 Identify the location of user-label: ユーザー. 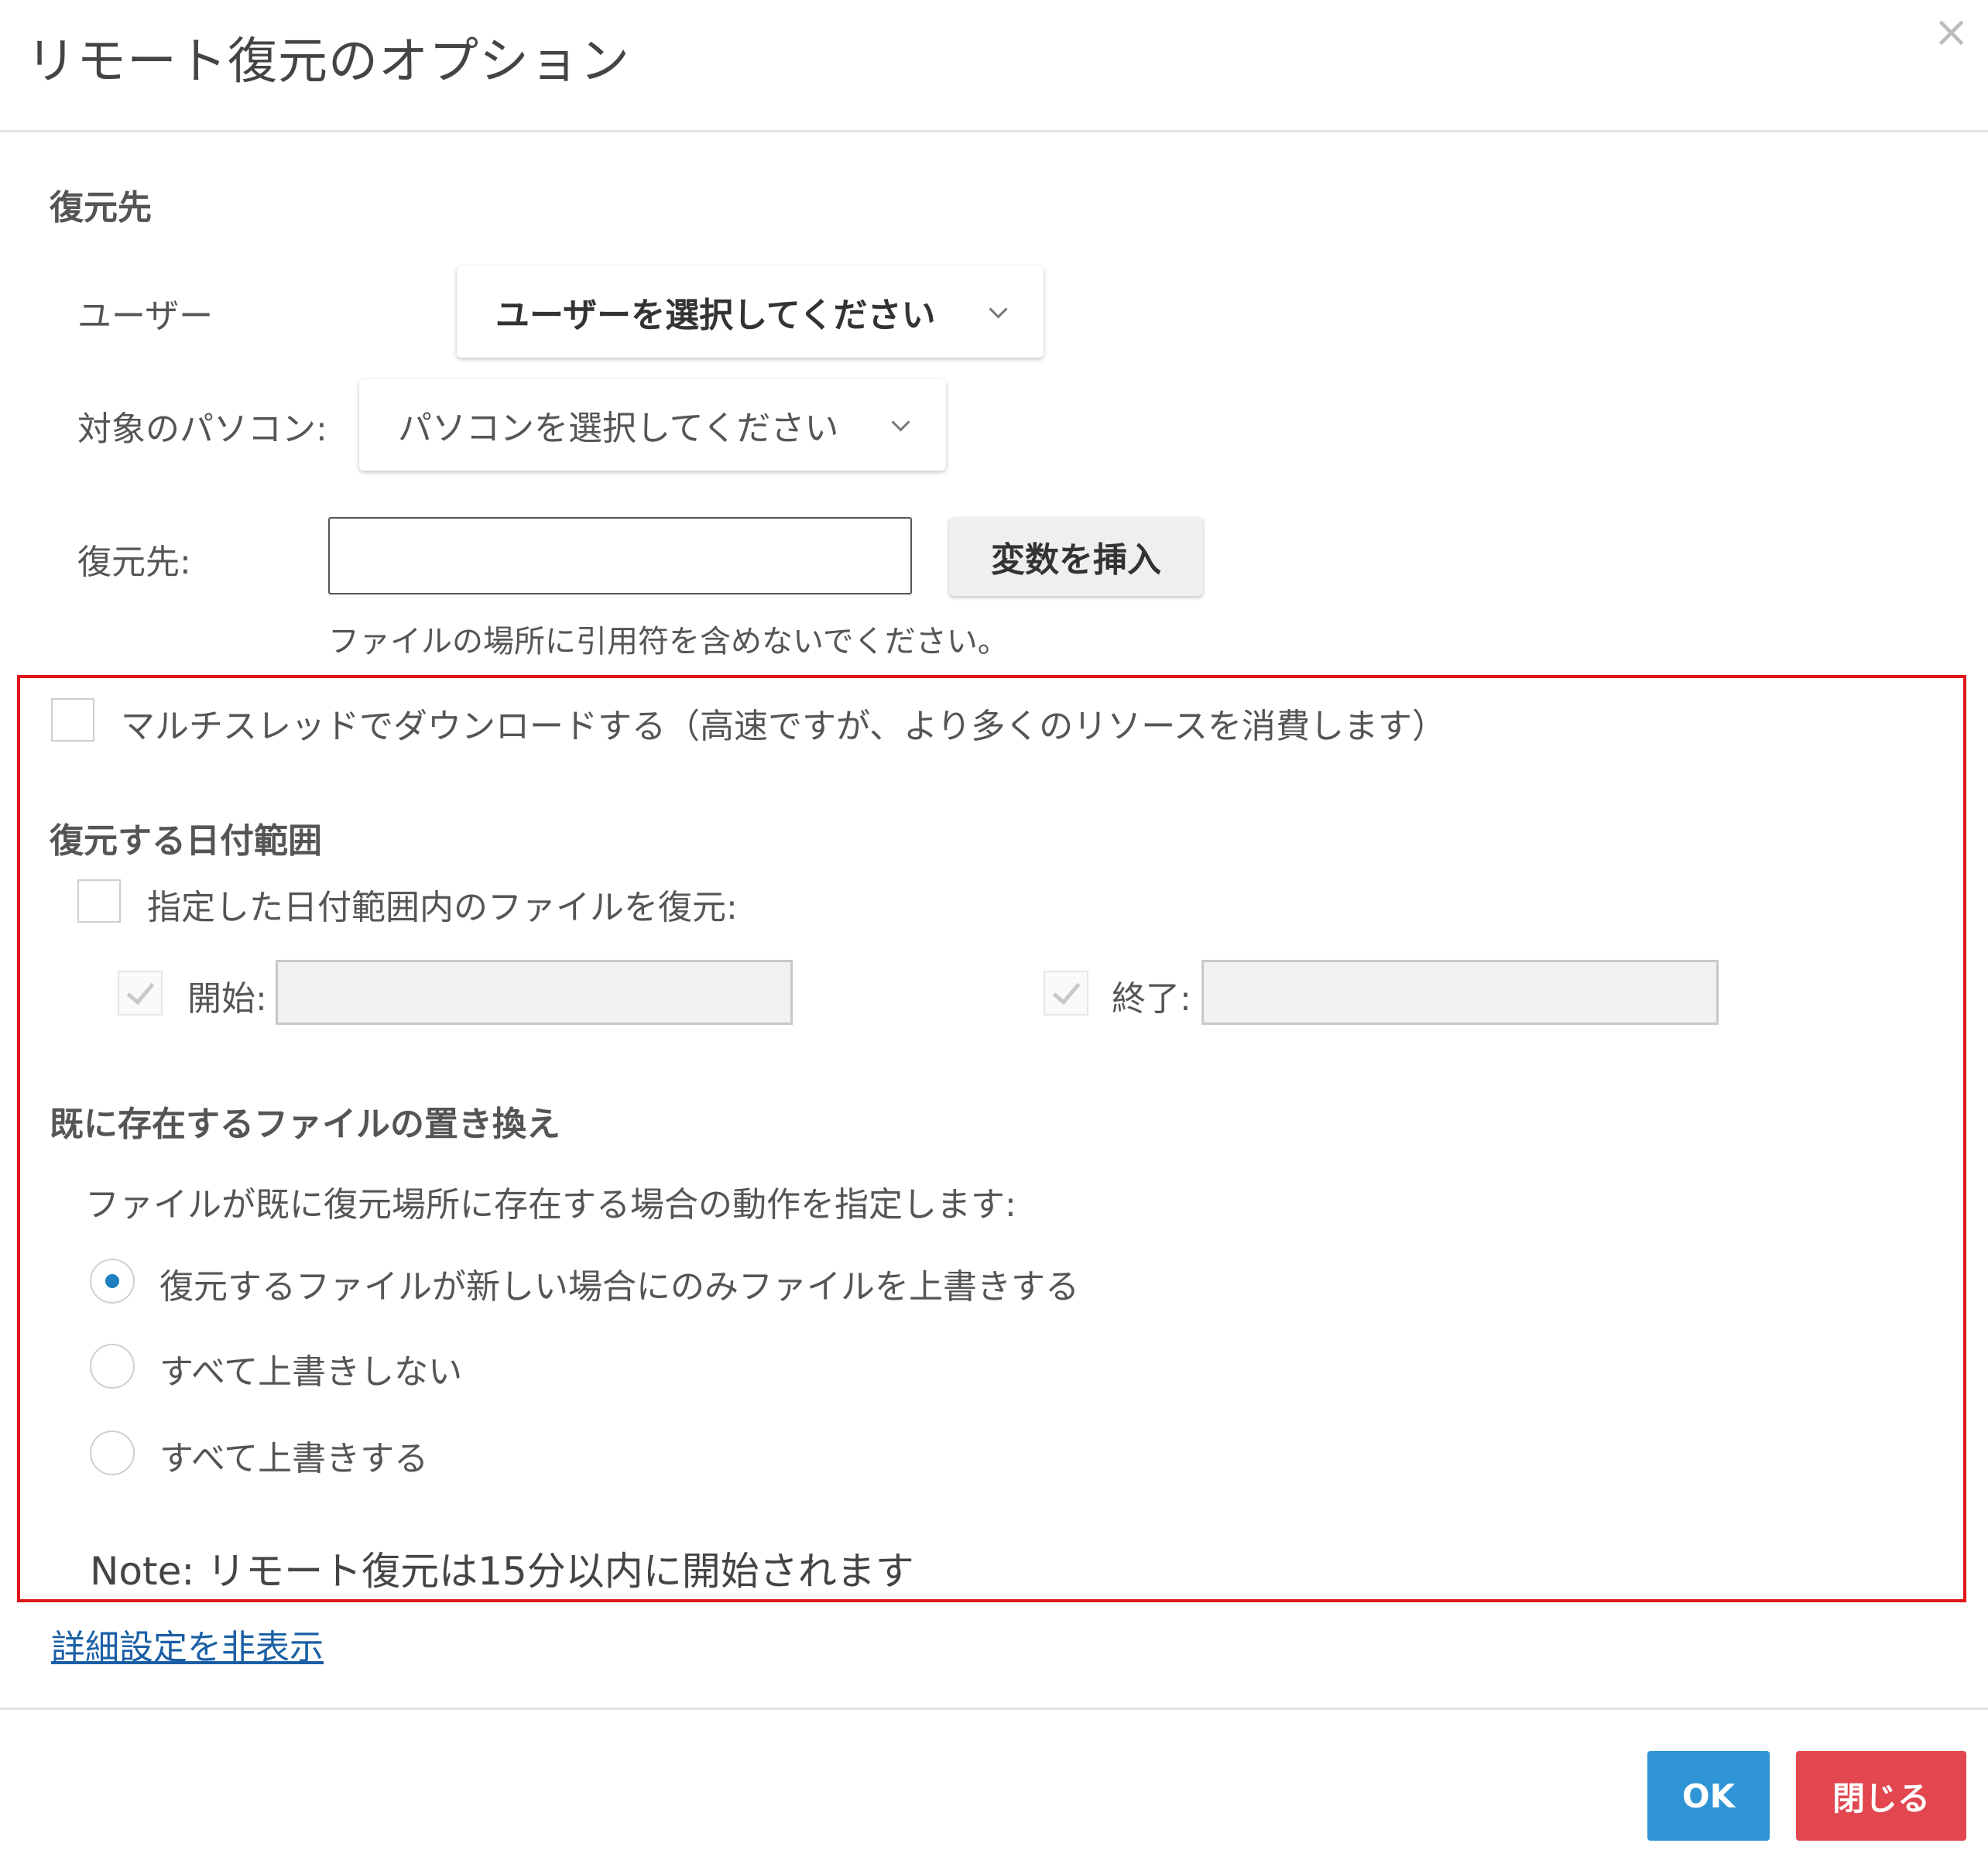
(145, 316).